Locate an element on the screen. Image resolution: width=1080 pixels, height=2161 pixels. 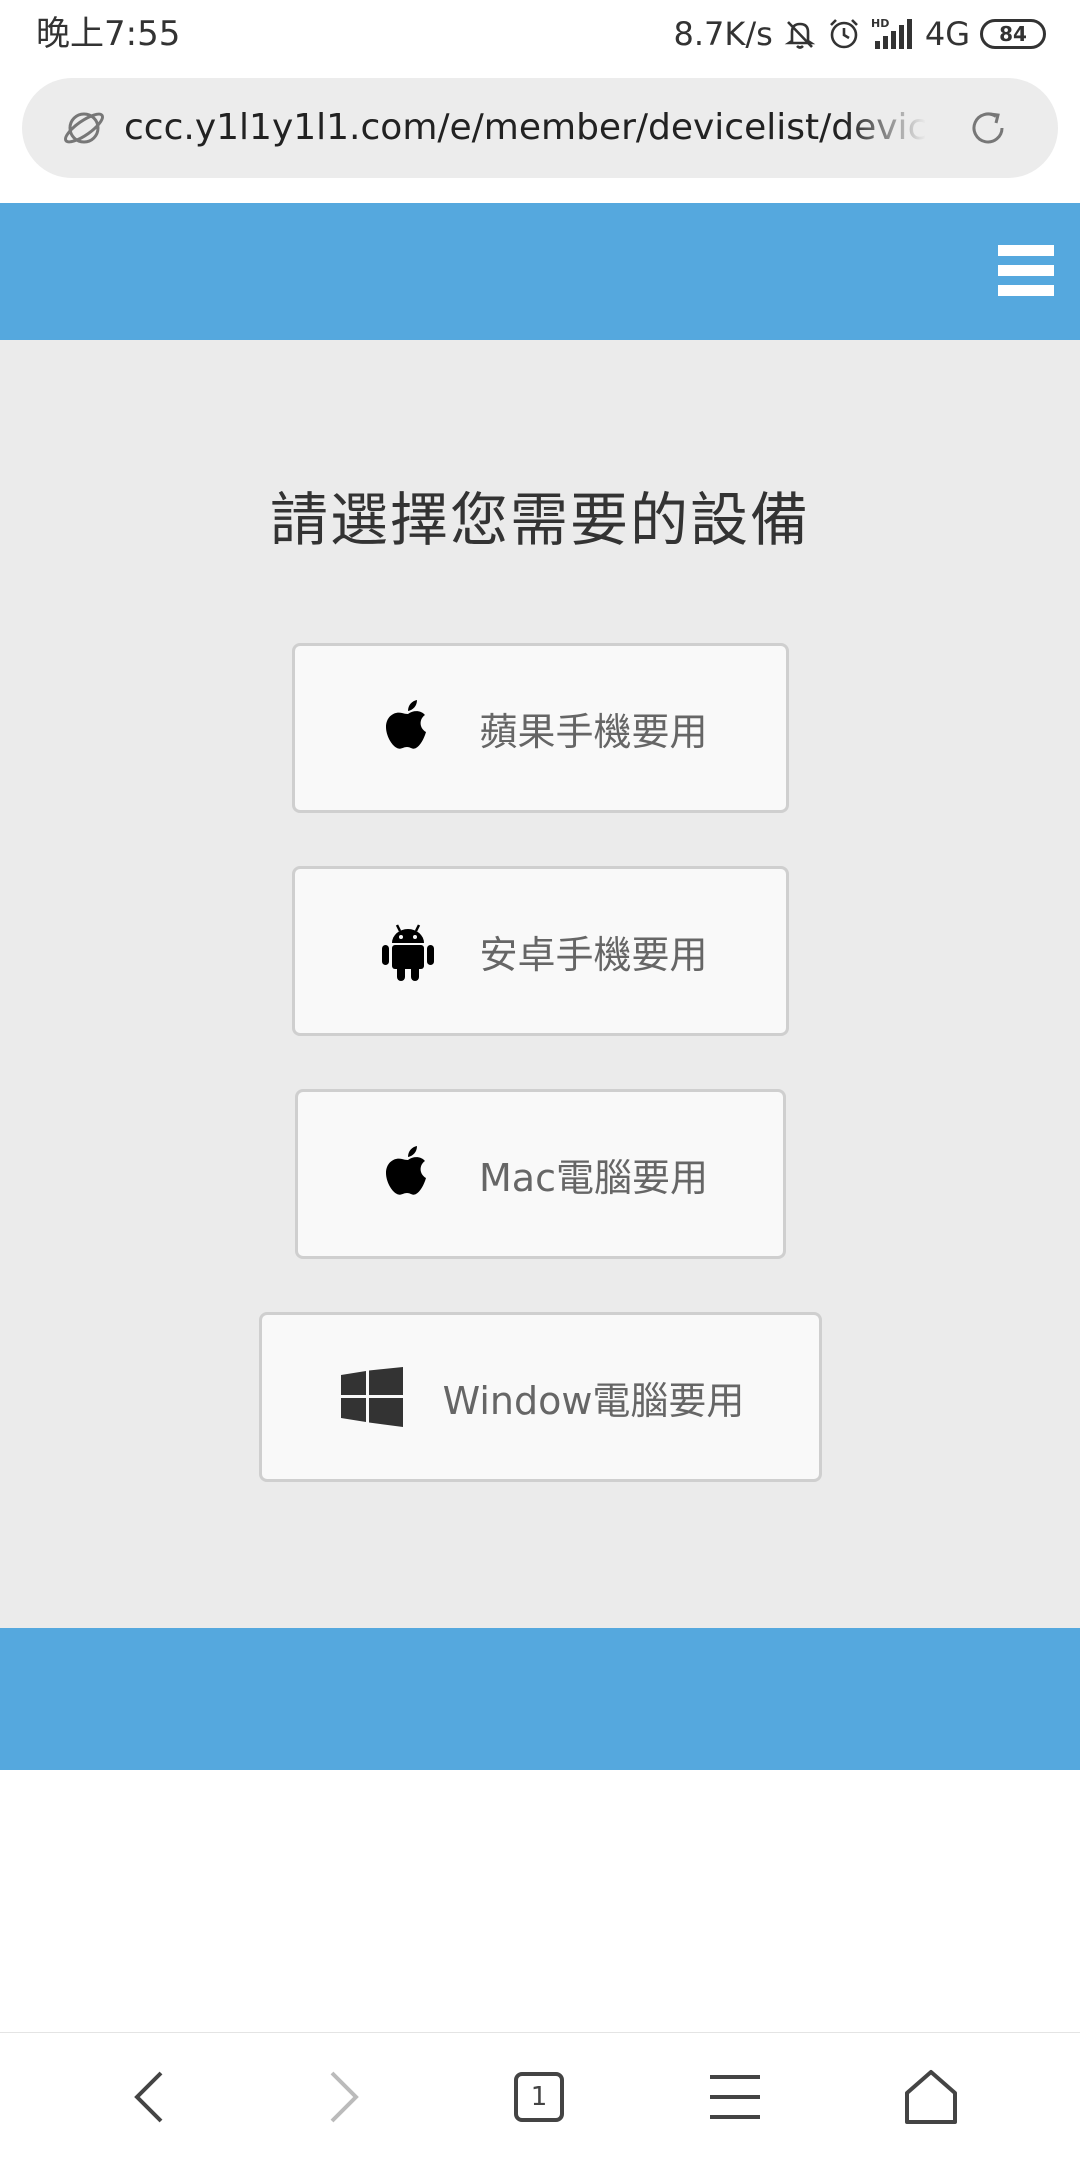
windows-button-label: Window電腦要用 is located at coordinates (593, 1400).